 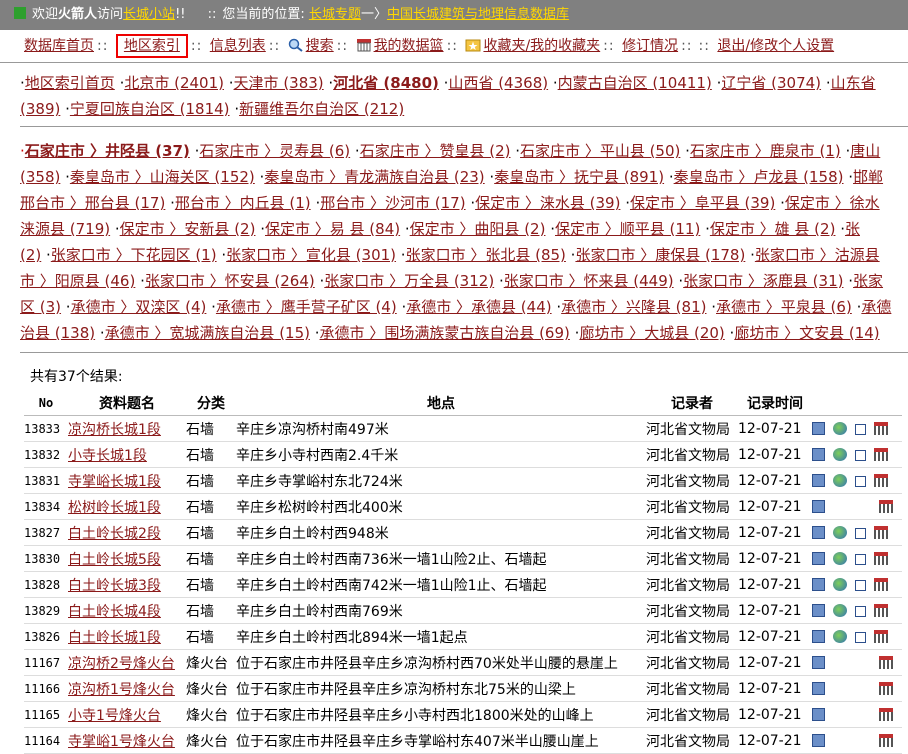 I want to click on county-link: 张家口市 〉怀来县 (449), so click(x=589, y=281).